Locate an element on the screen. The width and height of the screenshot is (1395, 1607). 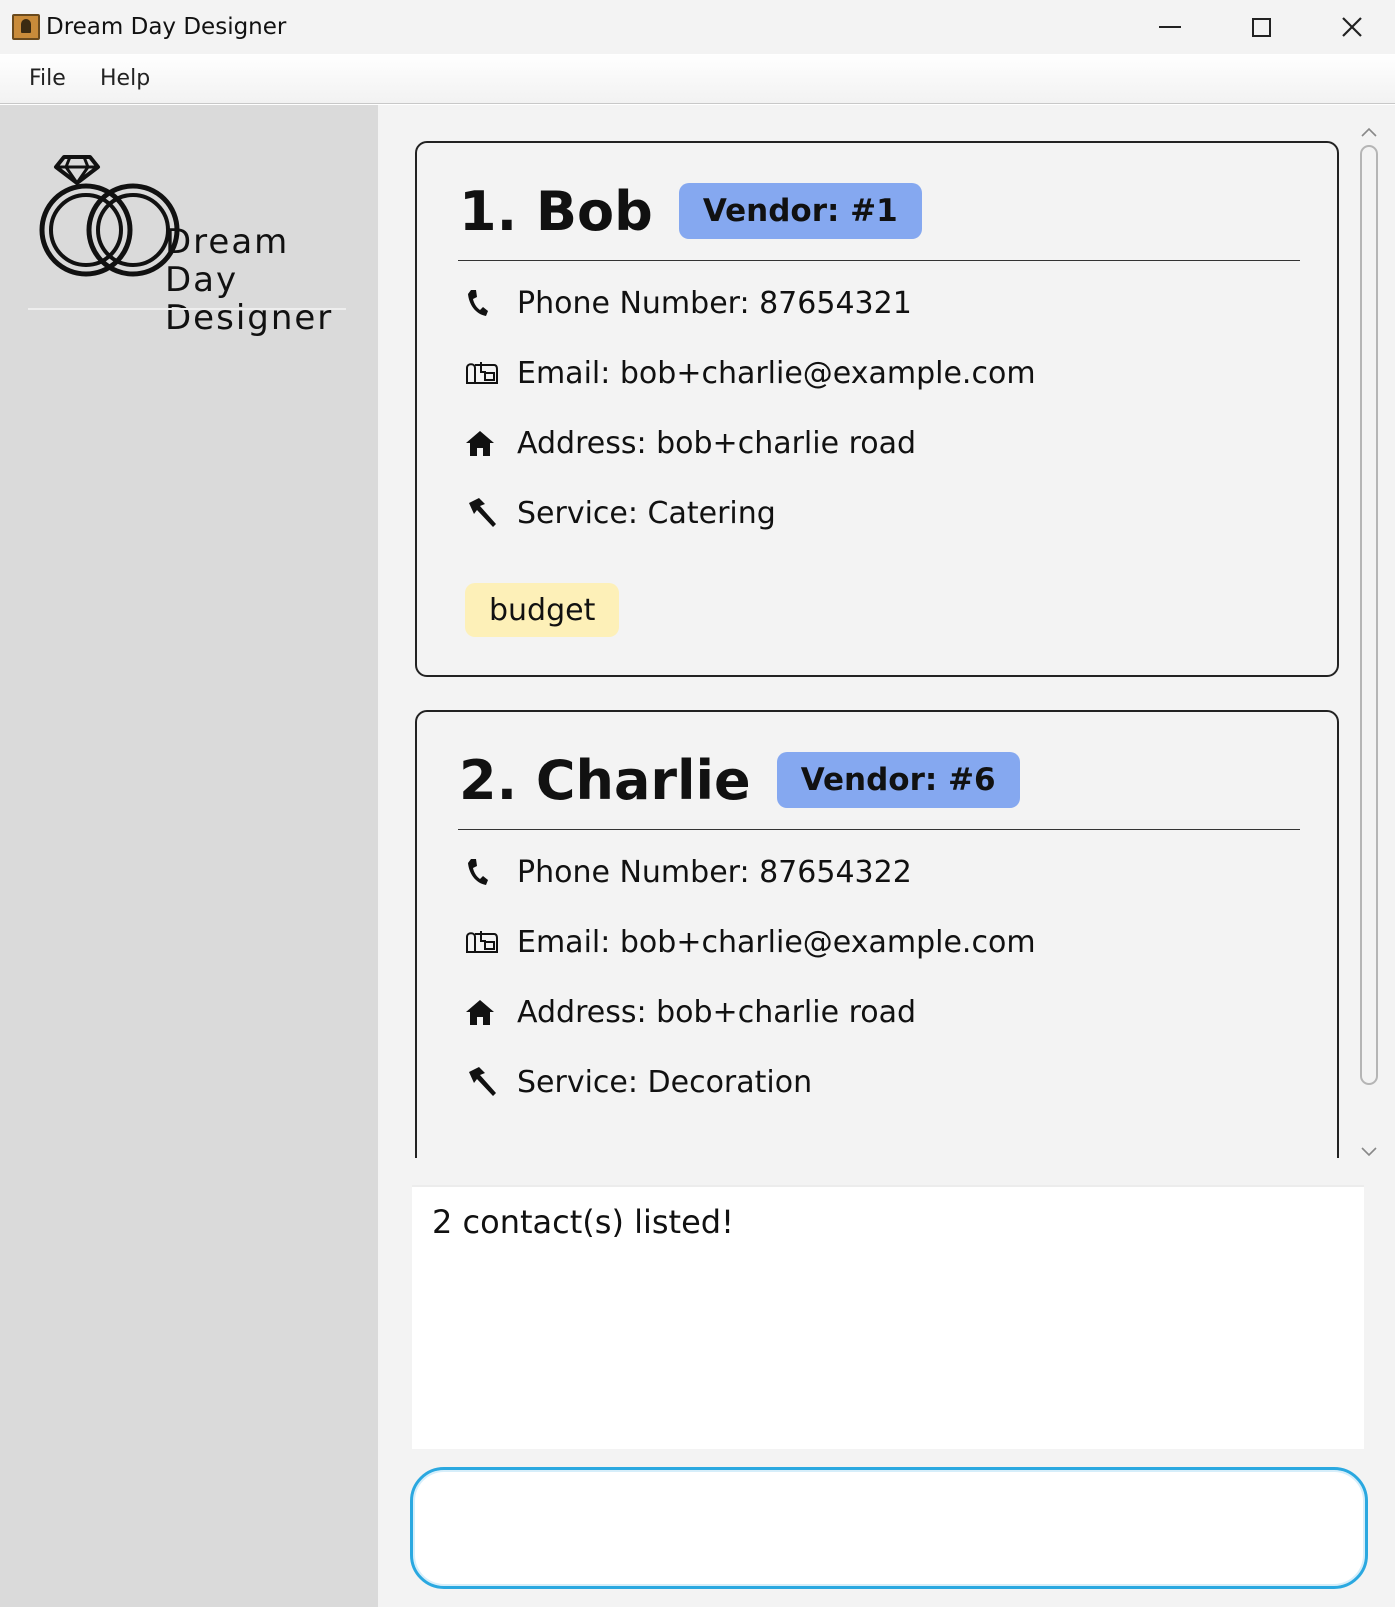
card-header: 1. Bob Vendor: #1 is located at coordinates (690, 211).